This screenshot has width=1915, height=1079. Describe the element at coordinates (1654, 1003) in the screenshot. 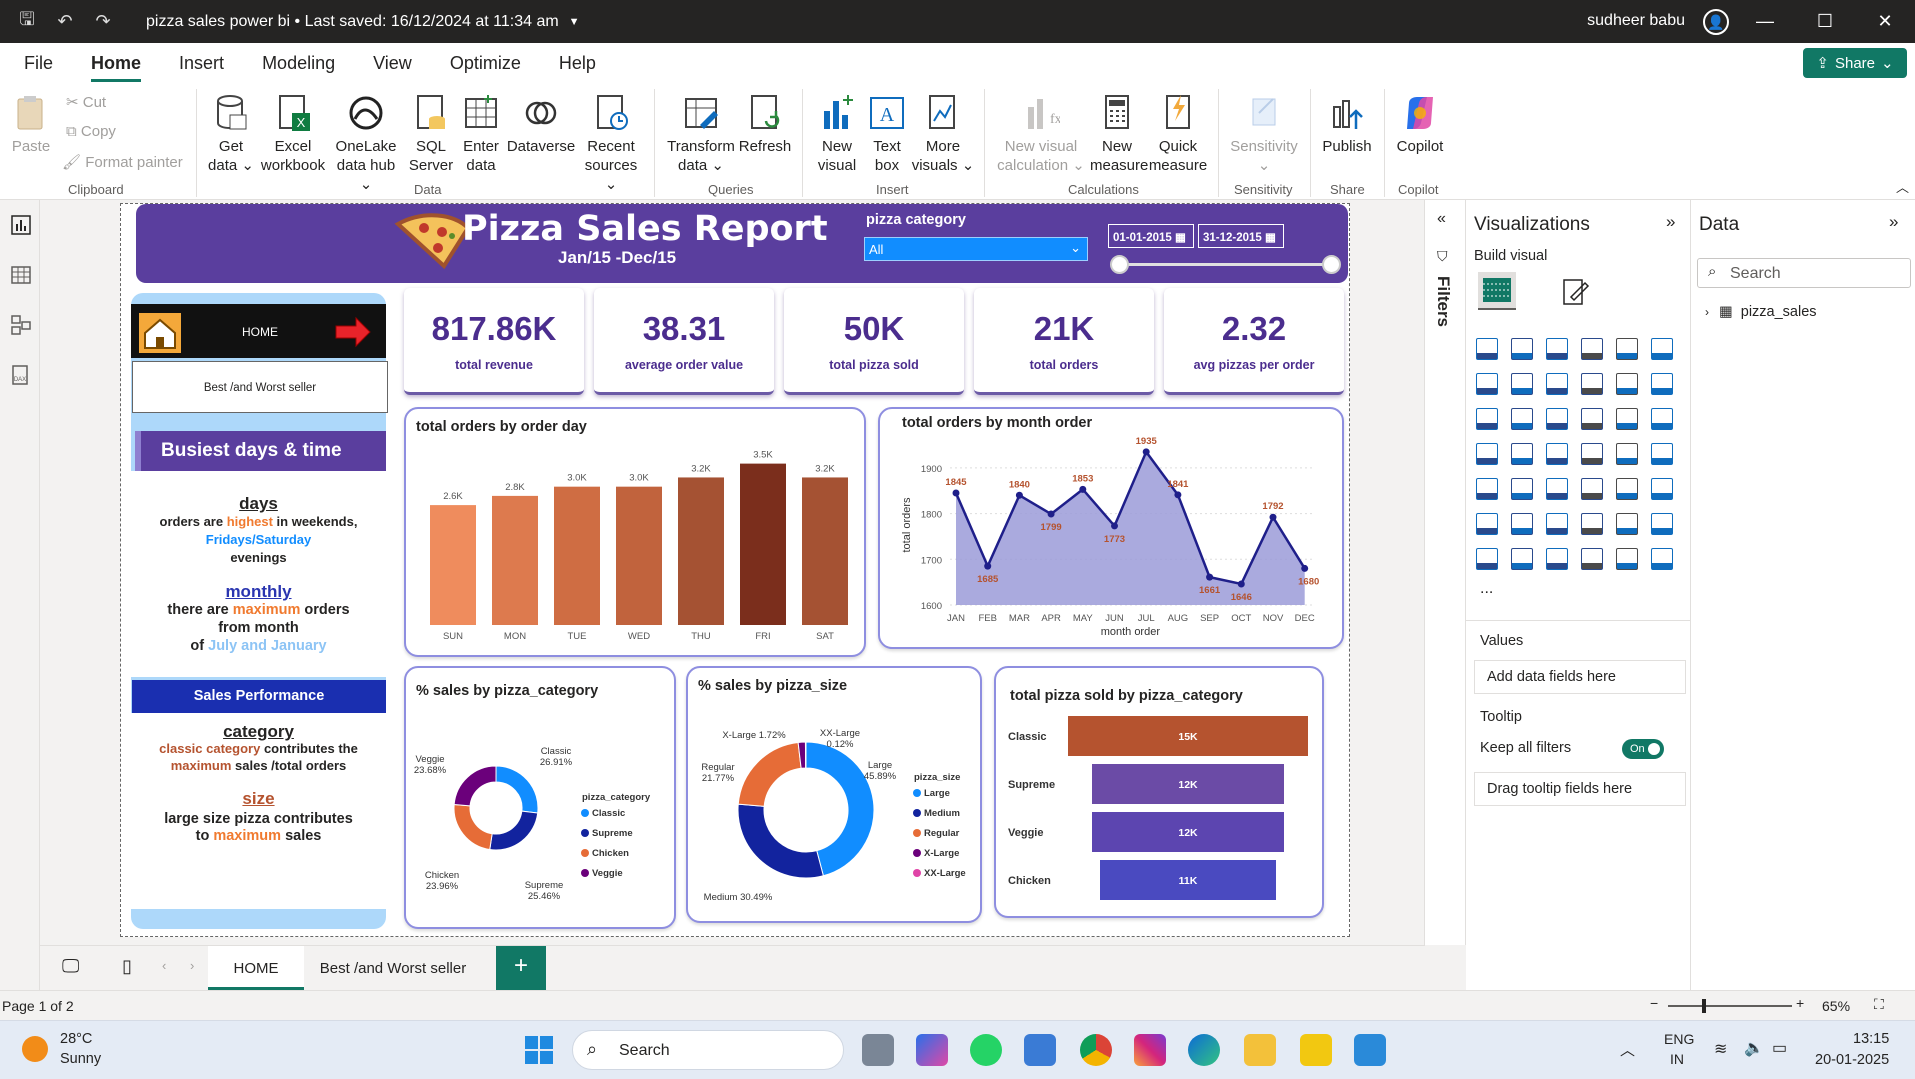

I see `zoom-out-icon: −` at that location.